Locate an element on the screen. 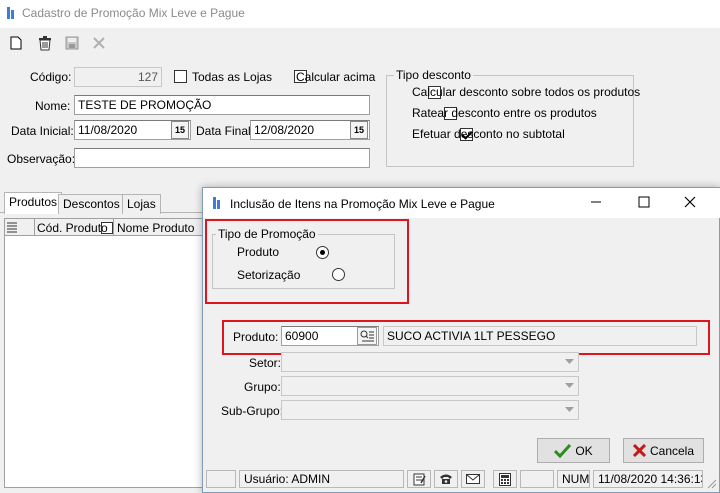 Image resolution: width=720 pixels, height=493 pixels. notepad-icon is located at coordinates (419, 479).